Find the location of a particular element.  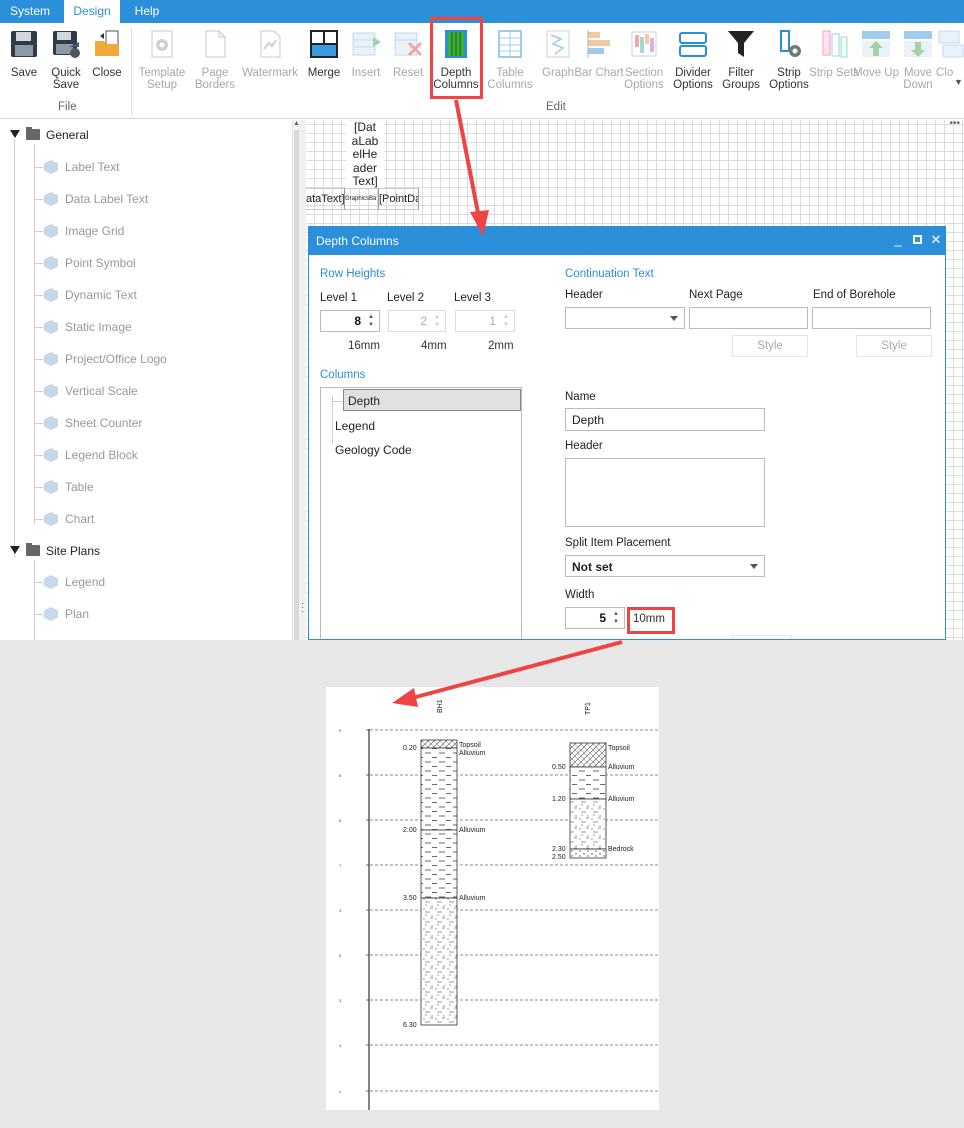

split-item-placement-value: Not set is located at coordinates (592, 567).